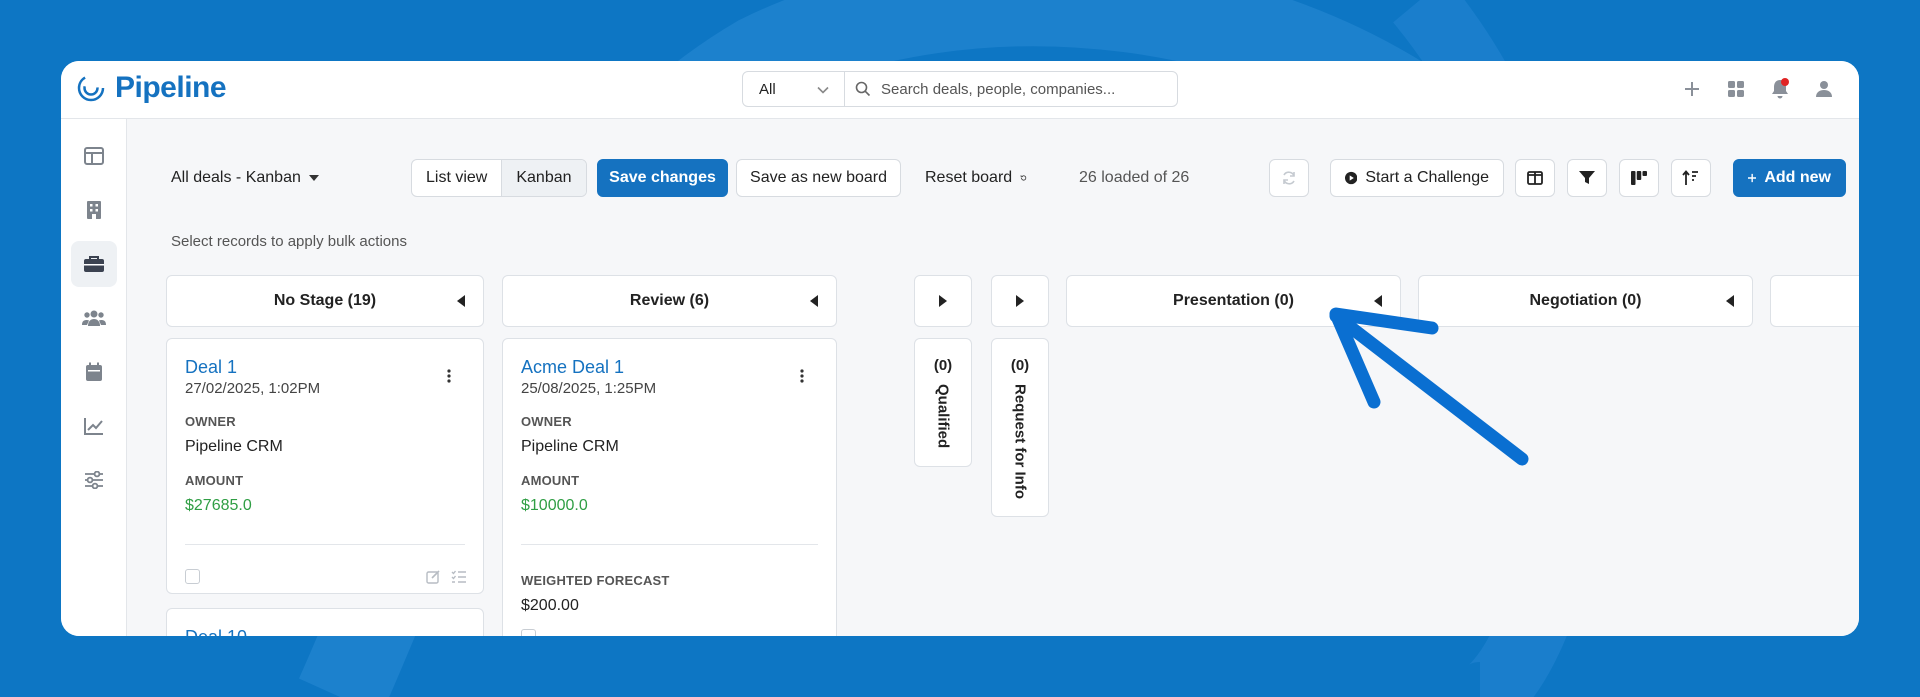 The height and width of the screenshot is (697, 1920). I want to click on collapsed-label: Qualified, so click(943, 416).